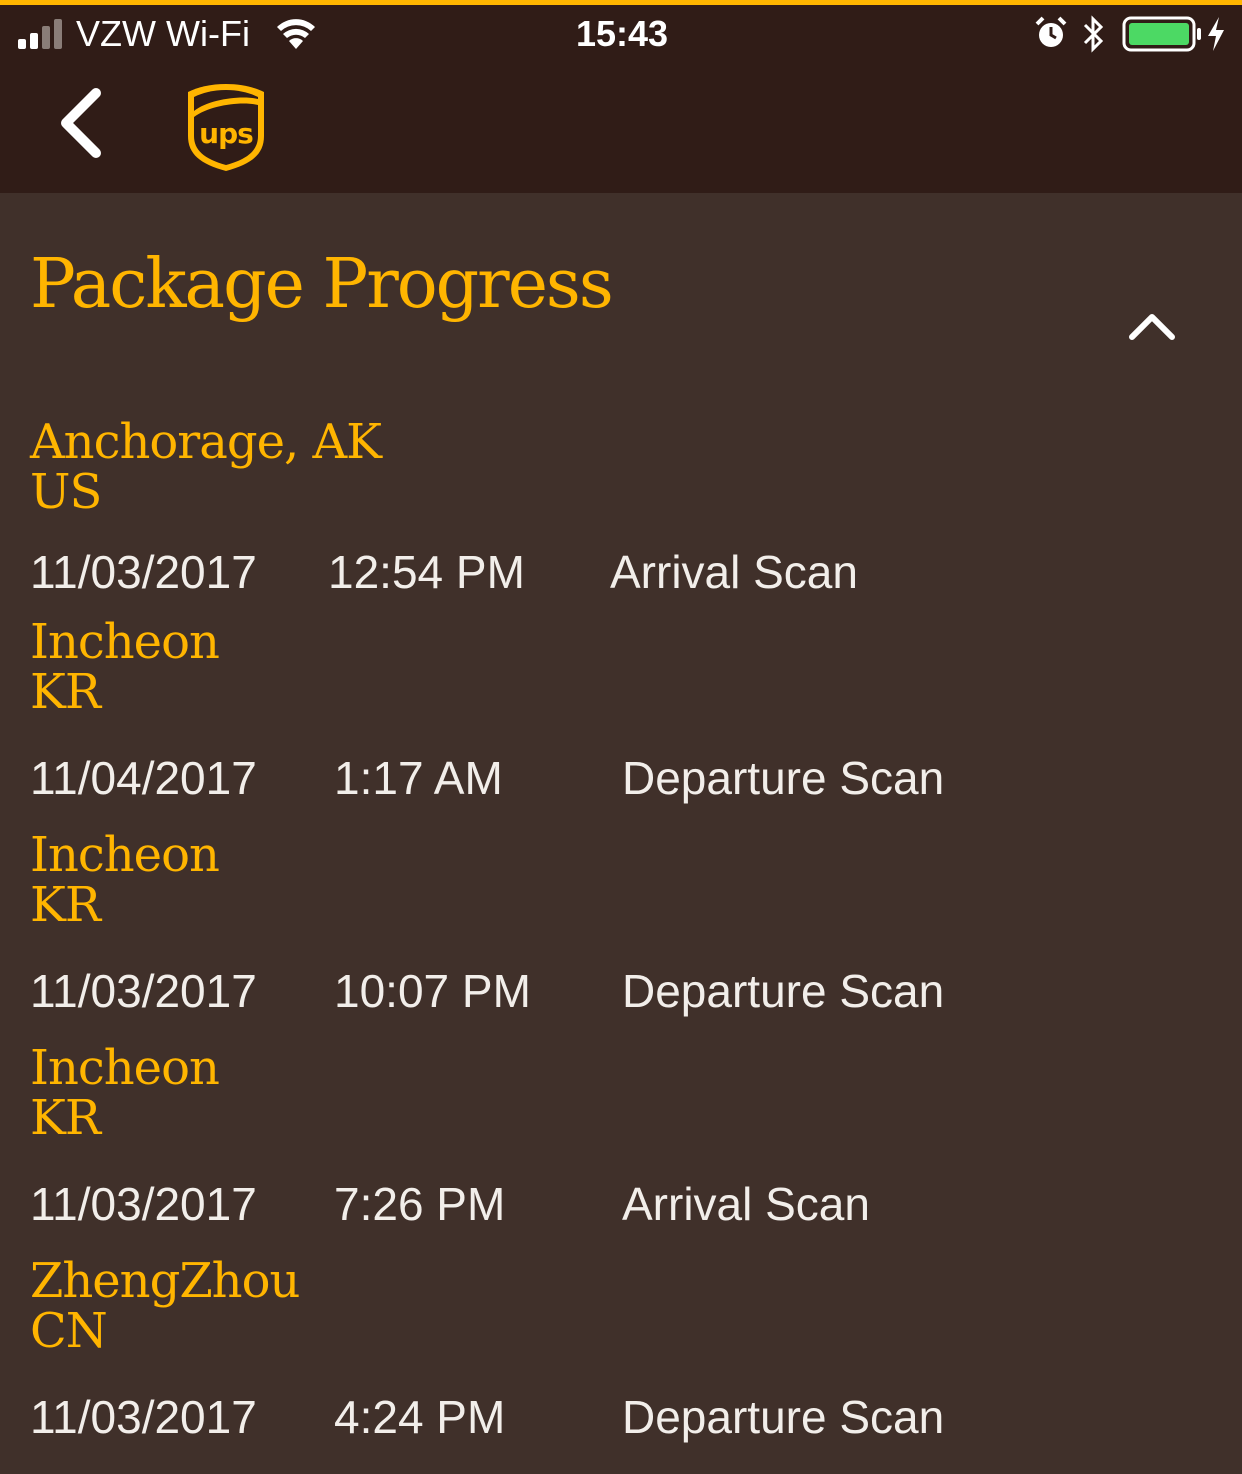  I want to click on event-city: Anchorage, AK, so click(206, 442).